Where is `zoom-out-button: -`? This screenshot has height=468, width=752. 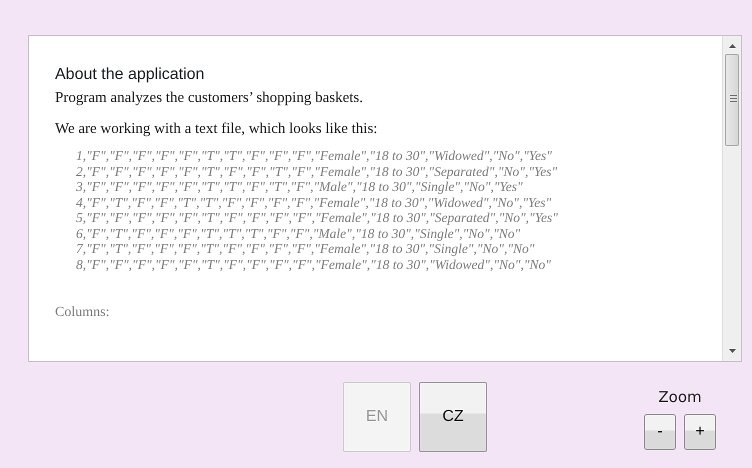
zoom-out-button: - is located at coordinates (660, 432).